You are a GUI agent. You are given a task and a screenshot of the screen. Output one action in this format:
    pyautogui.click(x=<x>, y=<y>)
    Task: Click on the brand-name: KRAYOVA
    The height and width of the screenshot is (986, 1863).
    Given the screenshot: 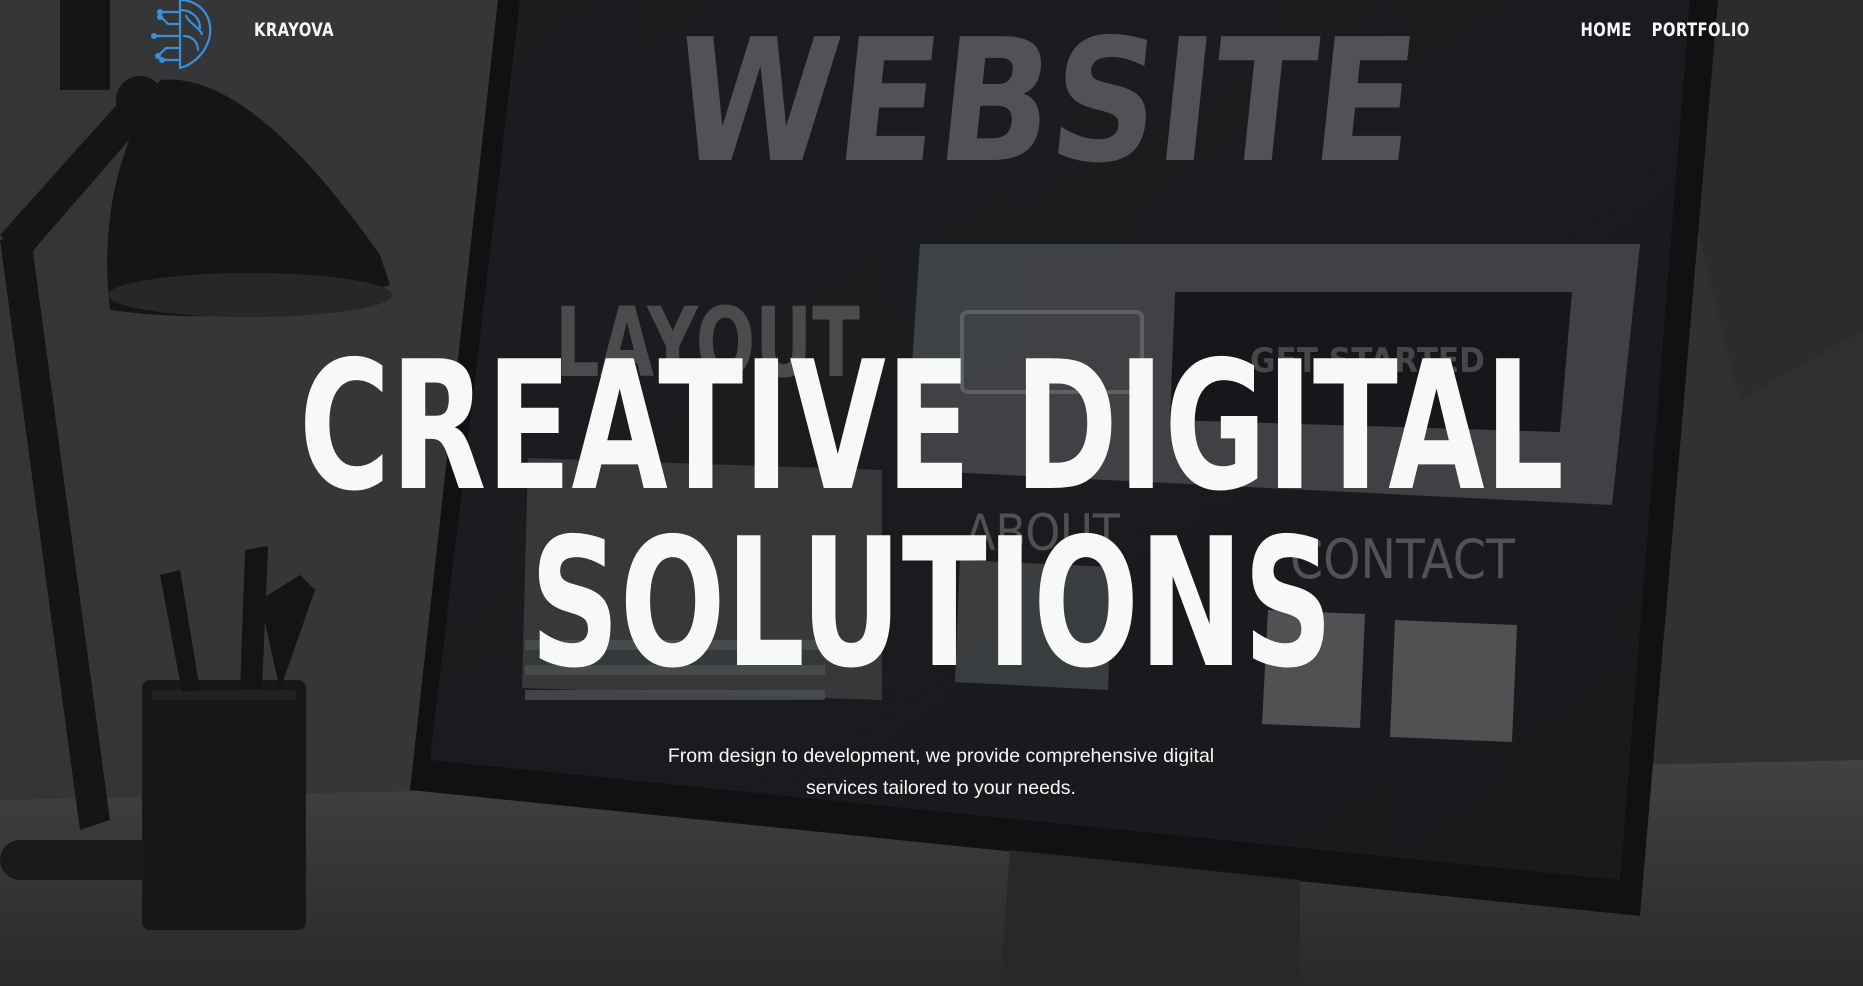 What is the action you would take?
    pyautogui.click(x=294, y=30)
    